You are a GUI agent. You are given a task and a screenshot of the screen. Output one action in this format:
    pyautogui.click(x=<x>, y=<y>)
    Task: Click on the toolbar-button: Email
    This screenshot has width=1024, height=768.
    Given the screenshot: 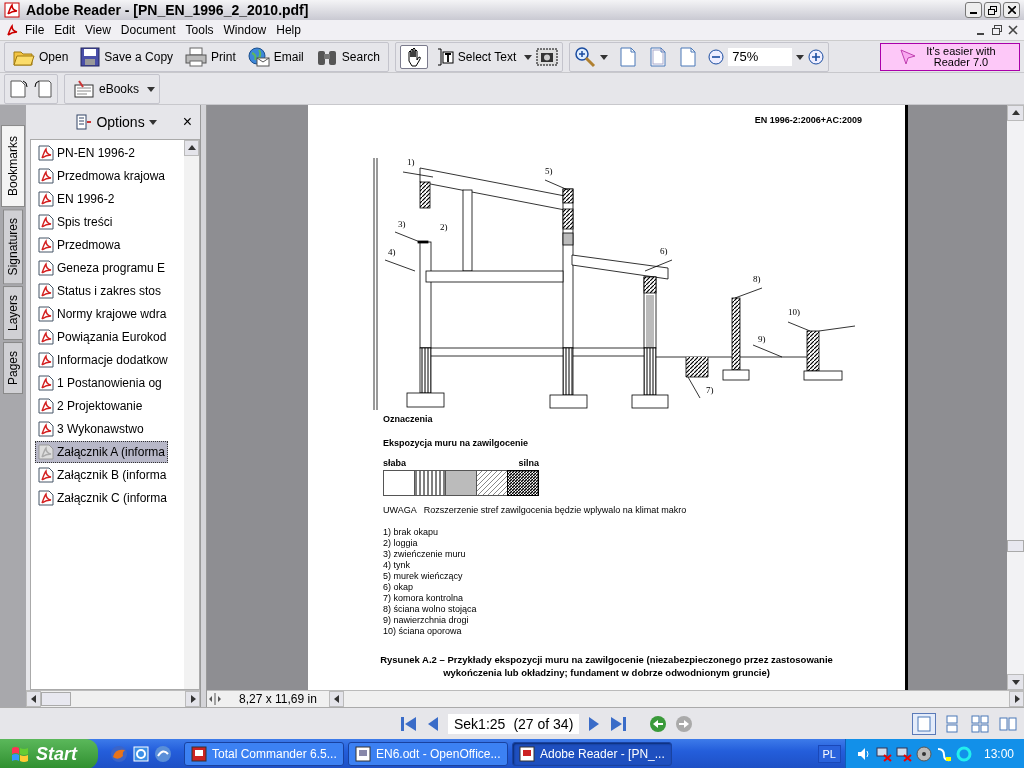 What is the action you would take?
    pyautogui.click(x=275, y=56)
    